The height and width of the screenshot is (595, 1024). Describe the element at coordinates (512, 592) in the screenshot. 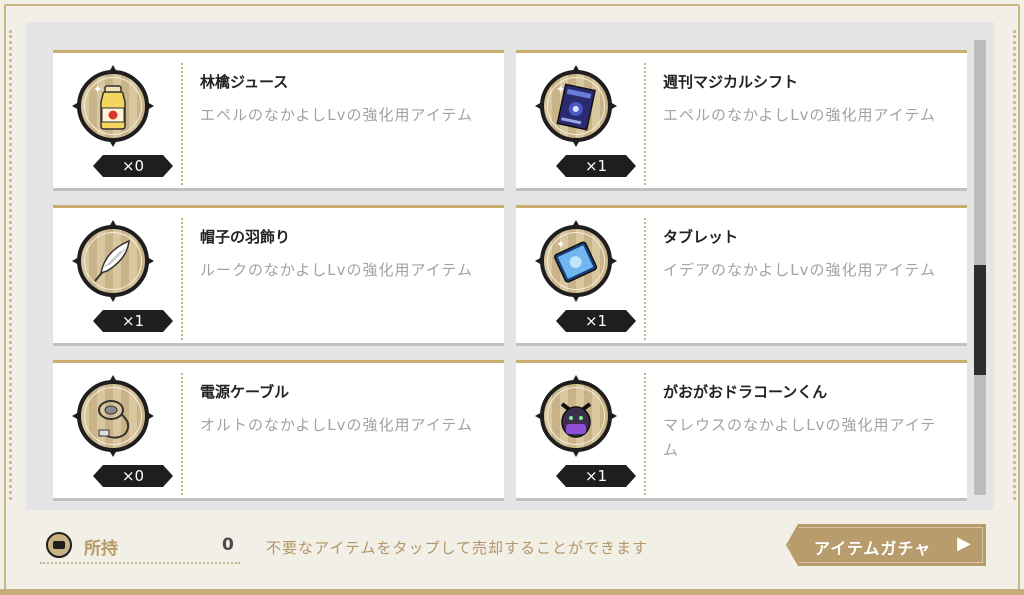

I see `bottom-rule` at that location.